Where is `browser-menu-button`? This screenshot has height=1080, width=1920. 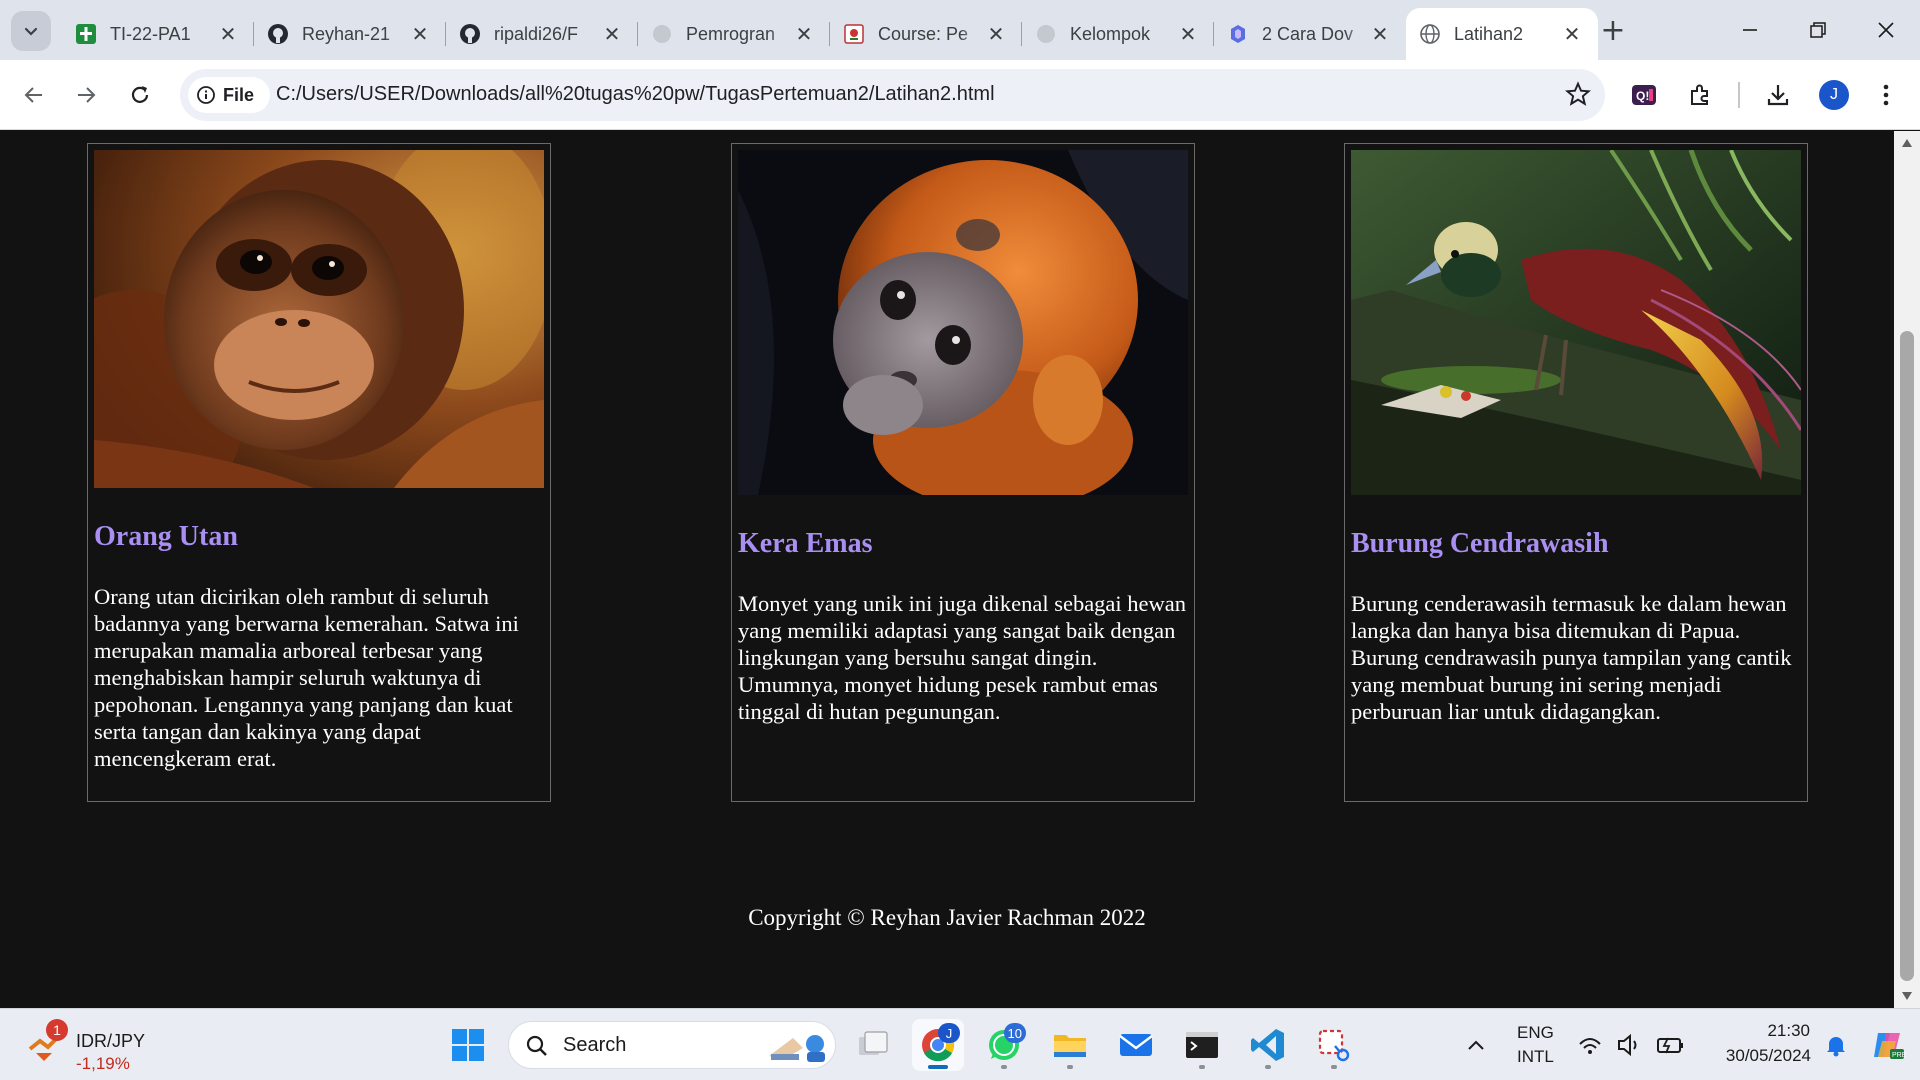
browser-menu-button is located at coordinates (1886, 95).